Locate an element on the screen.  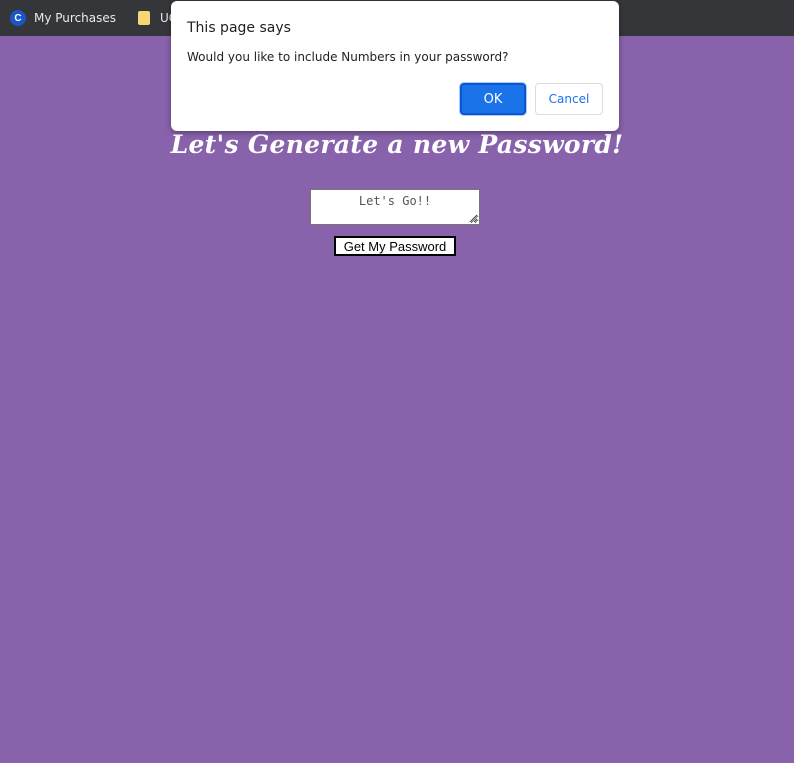
bookmark-label: My Purchases is located at coordinates (75, 18).